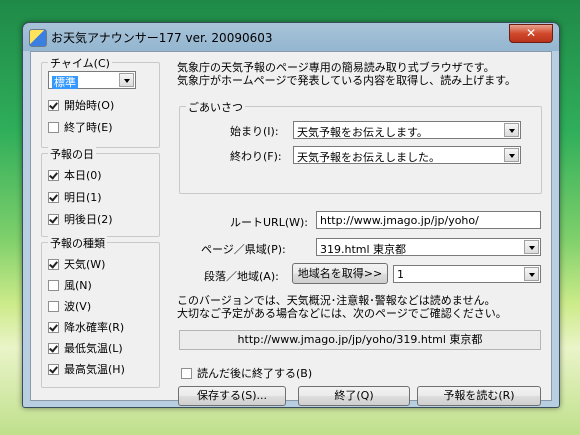  Describe the element at coordinates (336, 67) in the screenshot. I see `description-line-1: 気象庁の天気予報のページ専用の簡易読み取り式ブラウザです。` at that location.